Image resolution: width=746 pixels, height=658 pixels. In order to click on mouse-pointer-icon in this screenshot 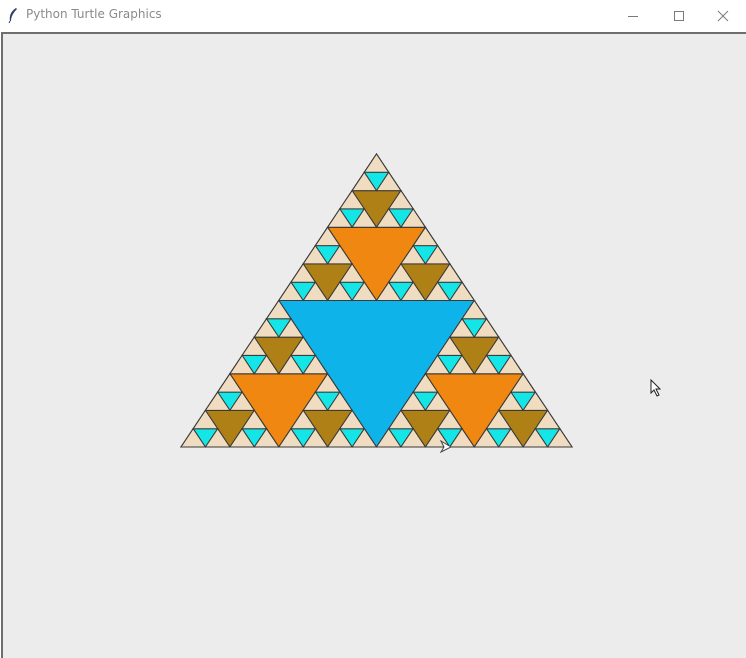, I will do `click(656, 387)`.